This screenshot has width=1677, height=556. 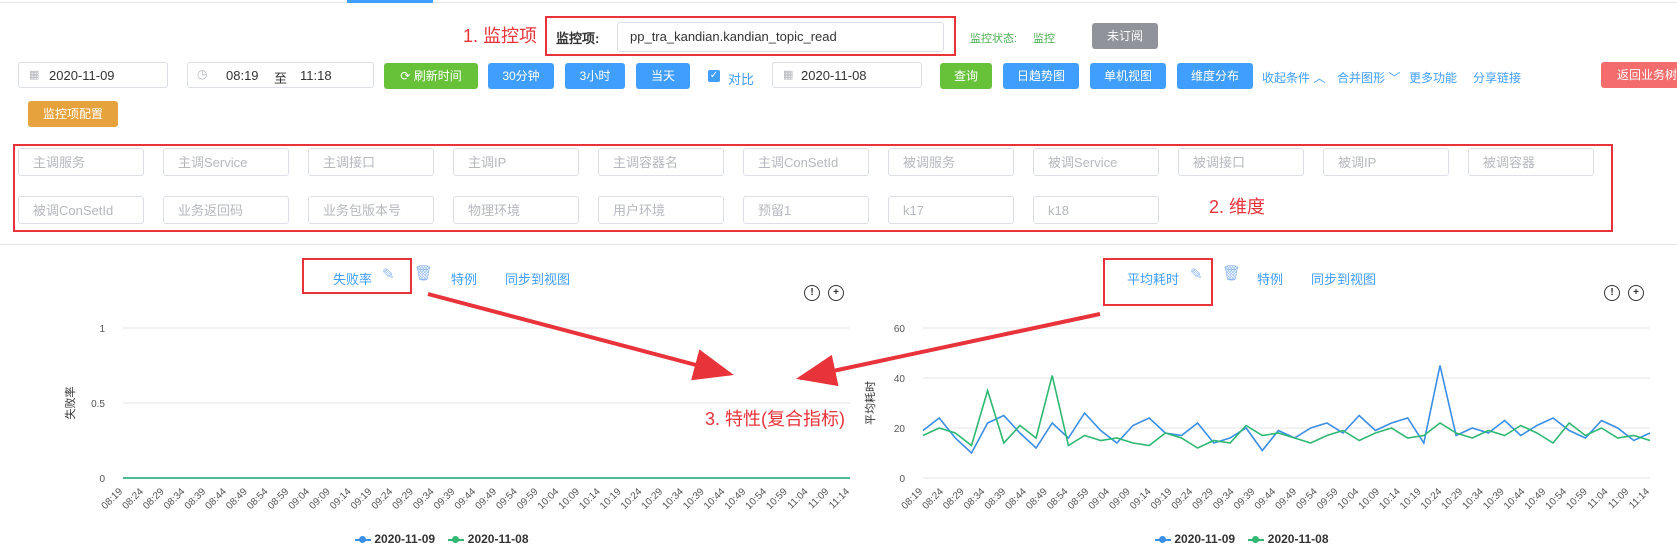 I want to click on legend-right: 2020-11-09 2020-11-08, so click(x=1242, y=539).